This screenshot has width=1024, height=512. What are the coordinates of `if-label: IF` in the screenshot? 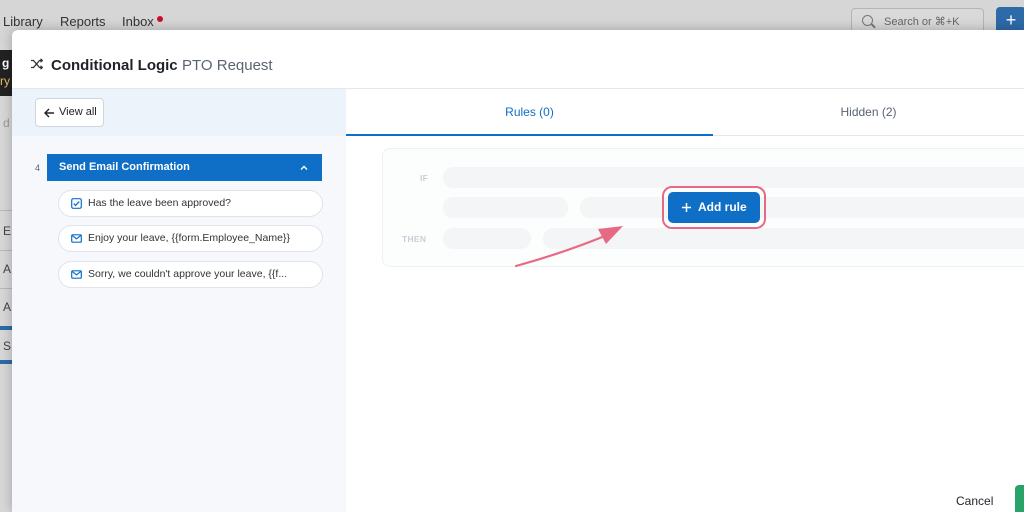 It's located at (424, 178).